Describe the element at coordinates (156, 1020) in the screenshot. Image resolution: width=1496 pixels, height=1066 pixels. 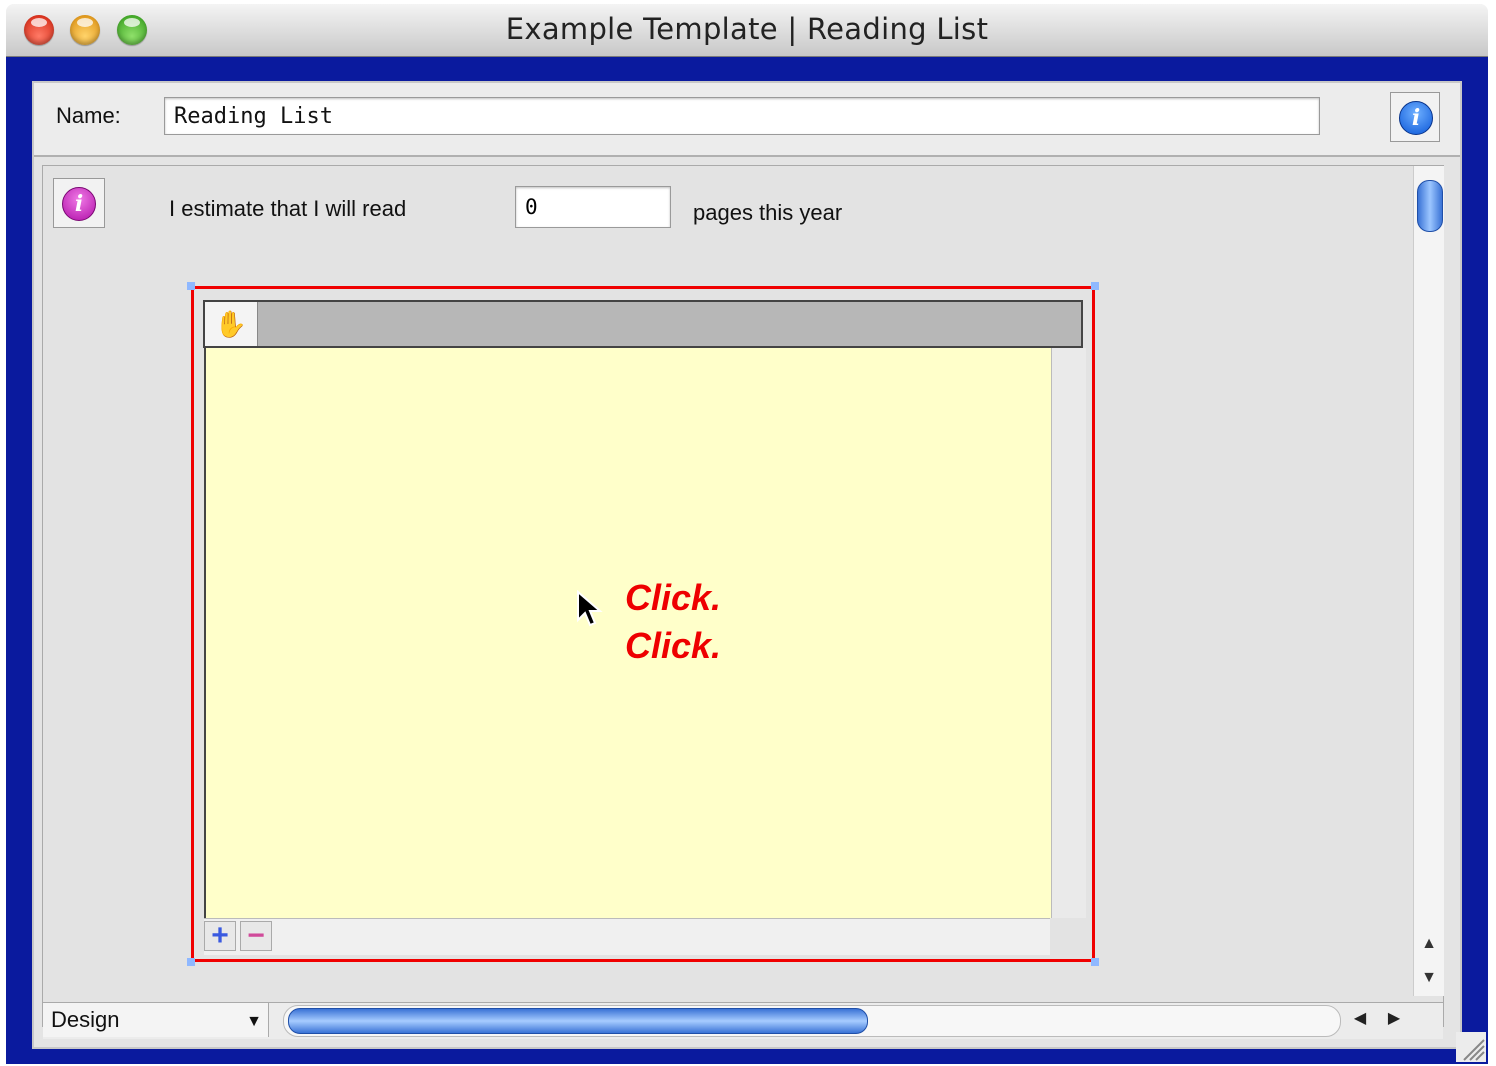
I see `mode-select: Design ▼` at that location.